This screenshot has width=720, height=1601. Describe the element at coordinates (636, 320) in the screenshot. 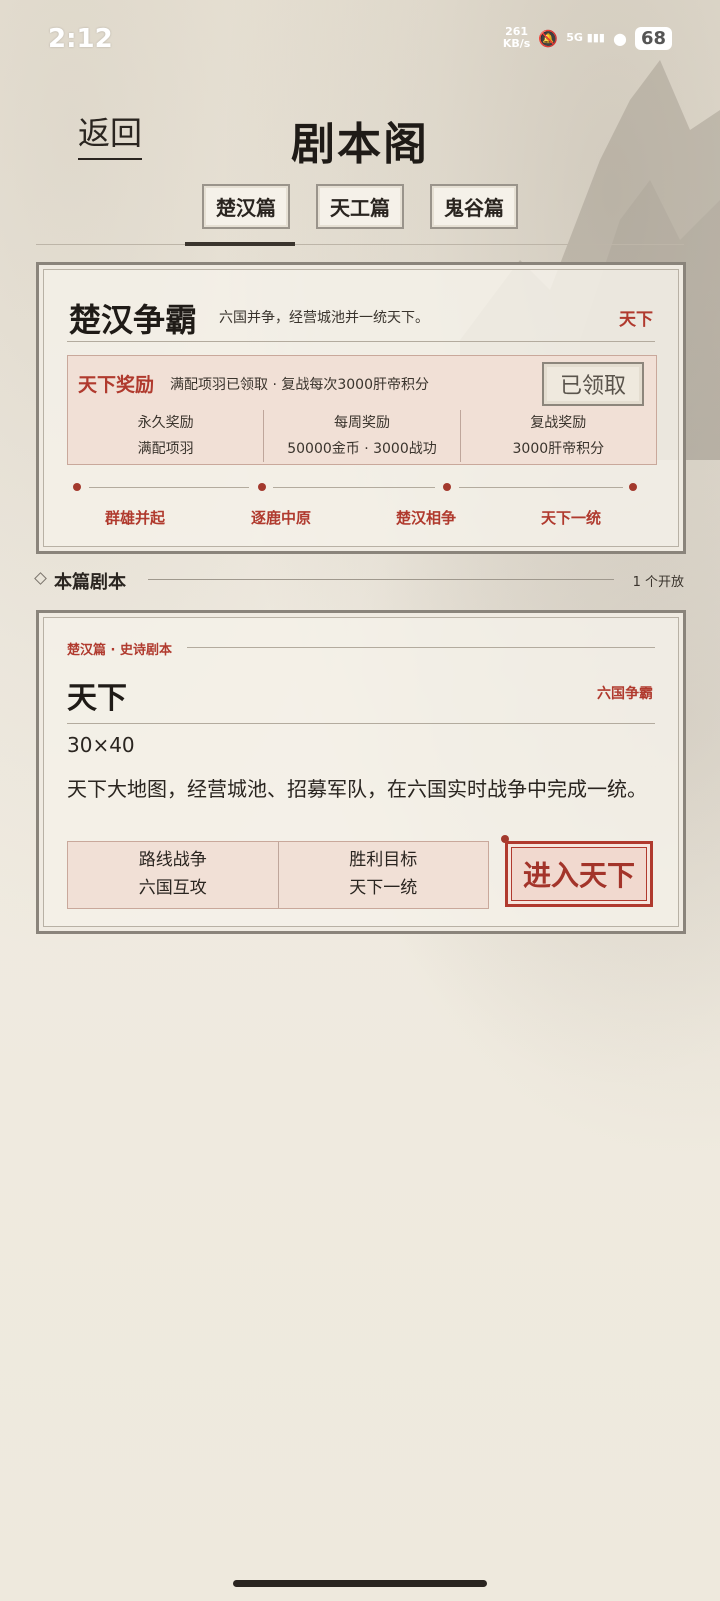

I see `chapter-tag: 天下` at that location.